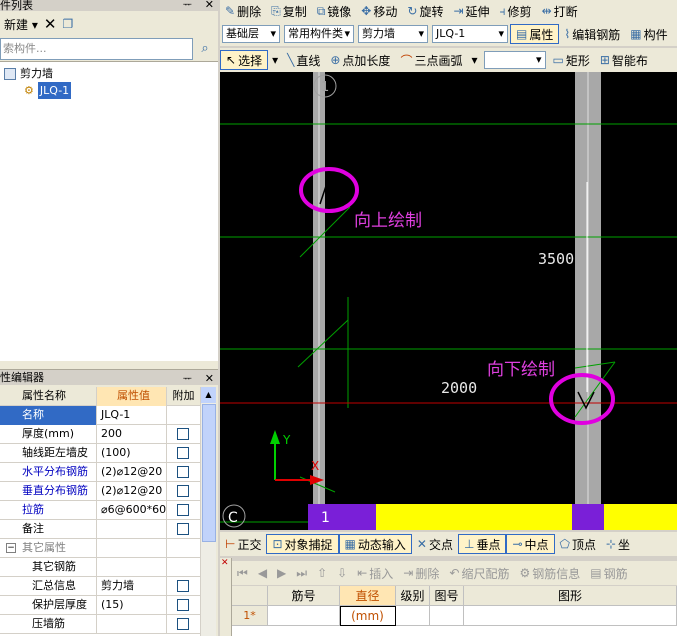 The height and width of the screenshot is (636, 677). What do you see at coordinates (319, 34) in the screenshot?
I see `type-select: 常用构件类 ▾` at bounding box center [319, 34].